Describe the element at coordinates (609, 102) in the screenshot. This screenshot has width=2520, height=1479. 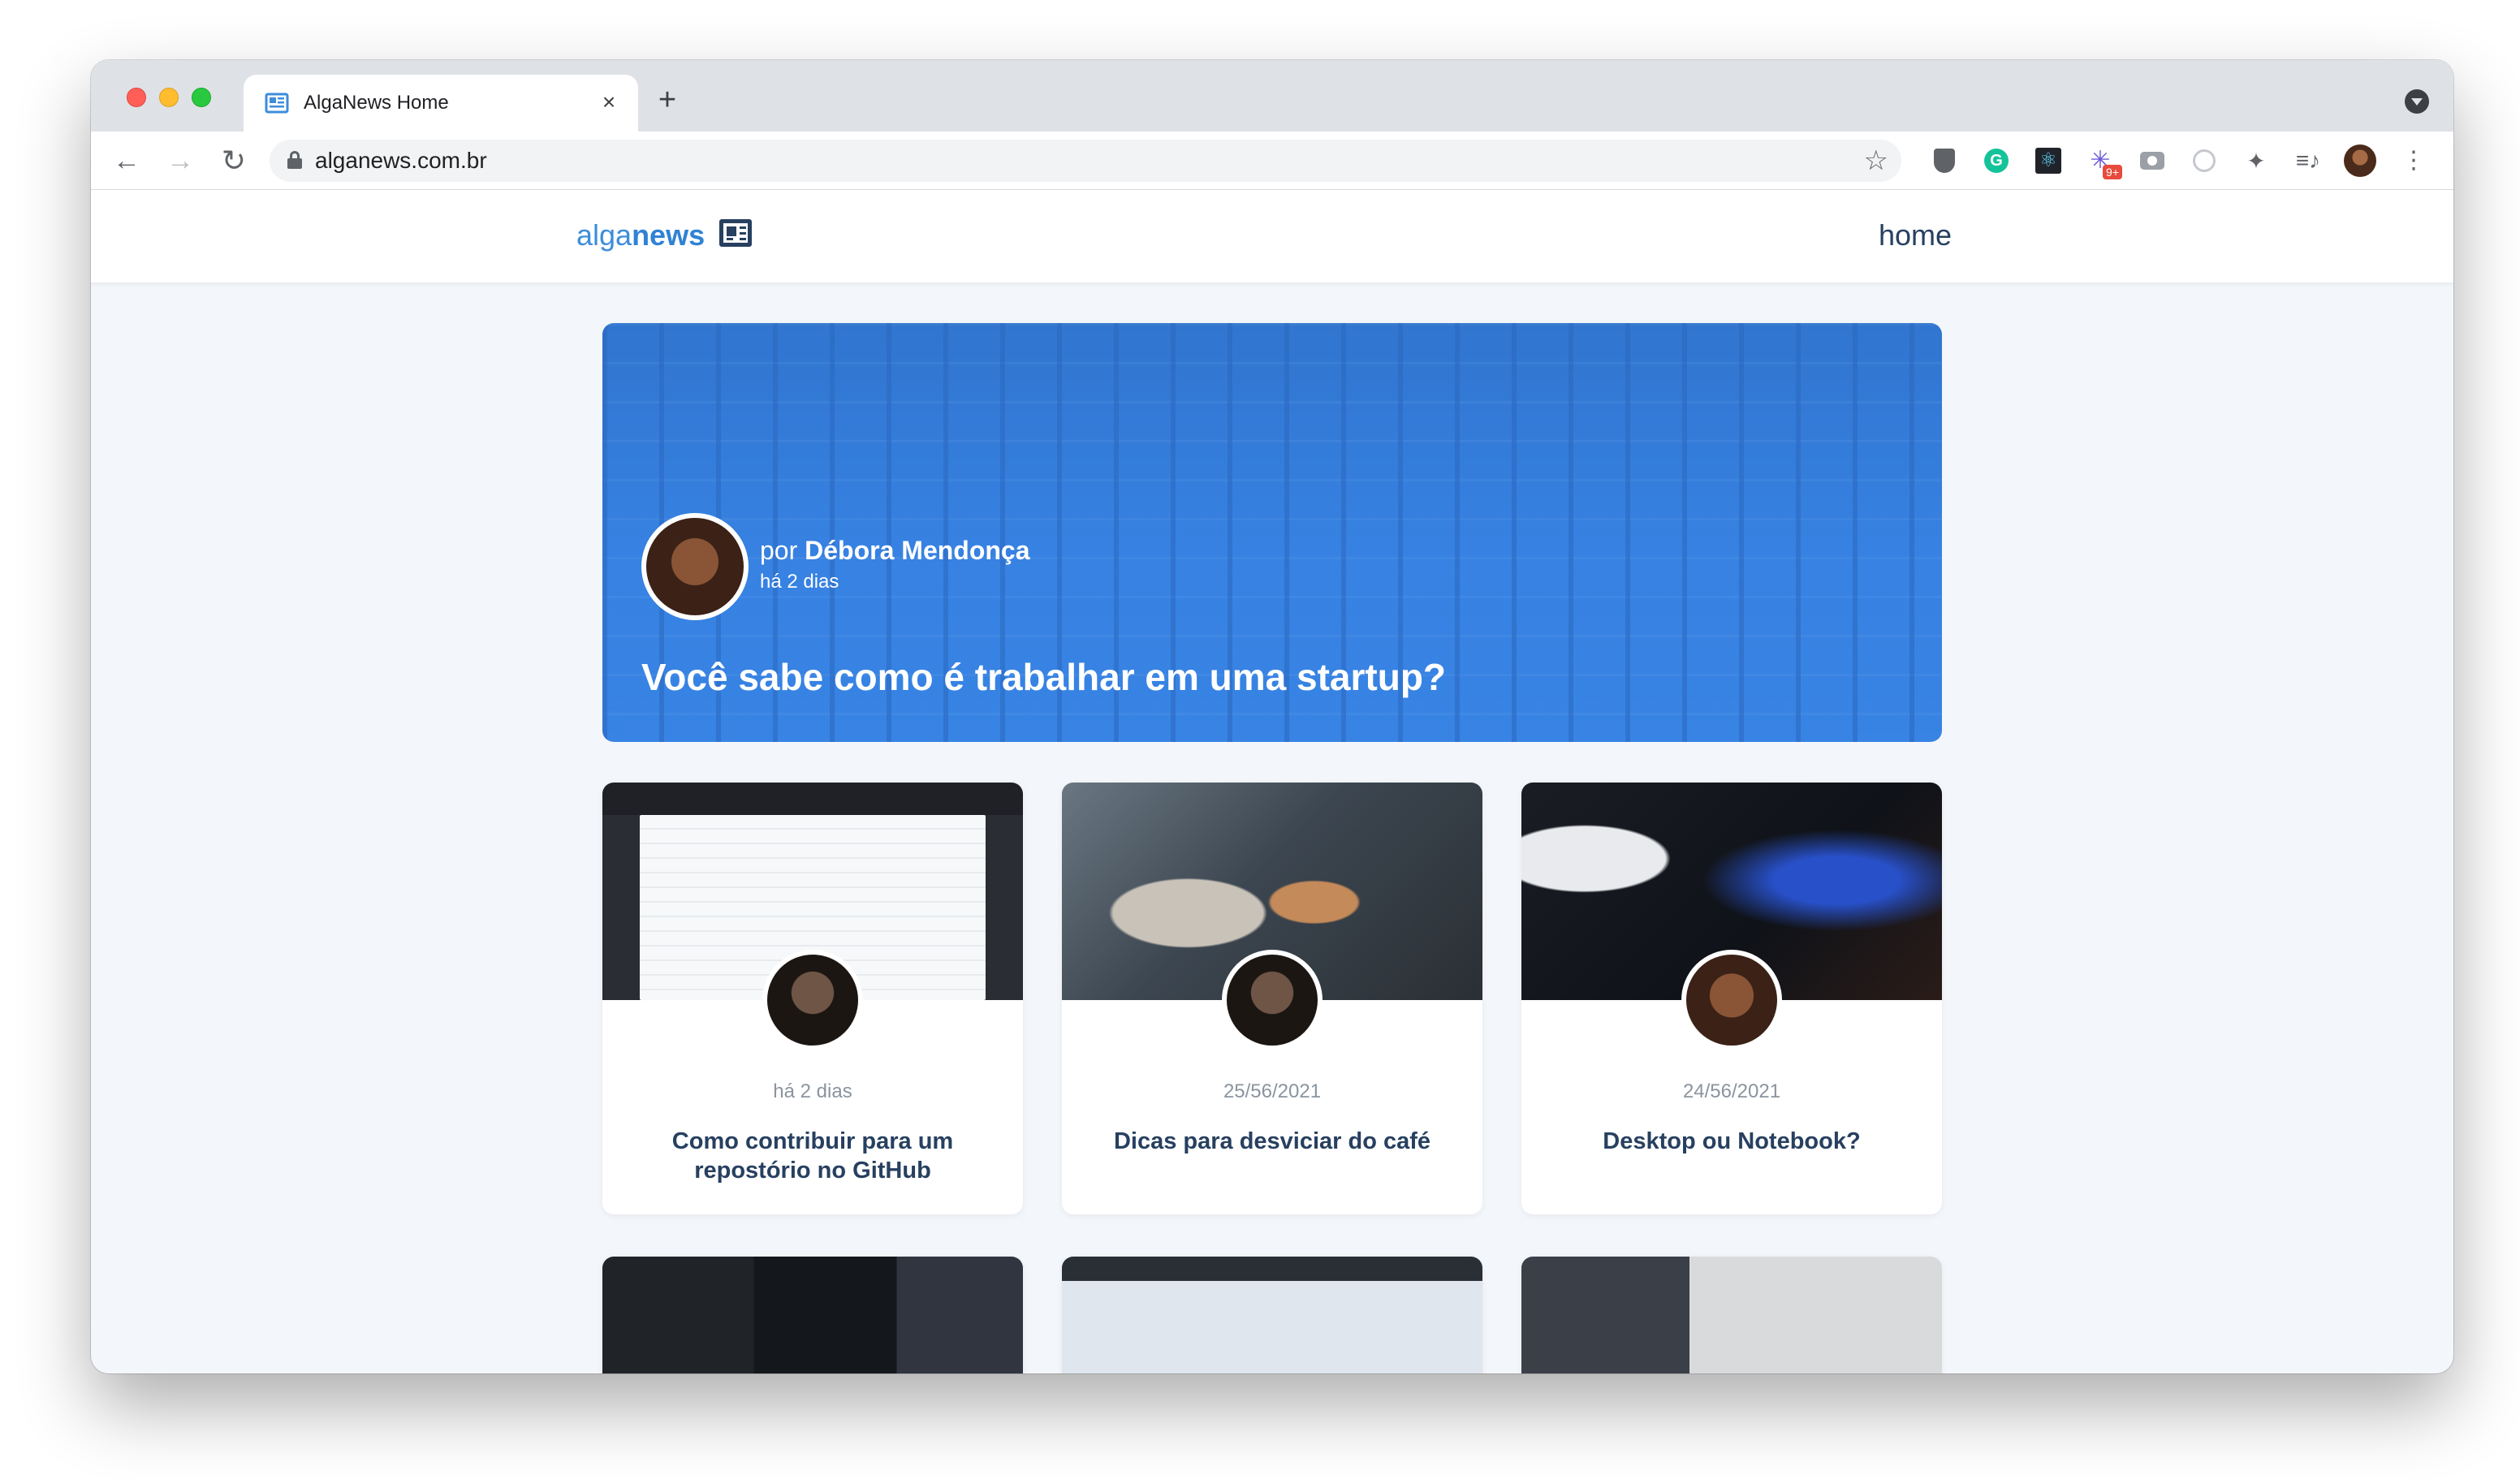
I see `tab-close-icon: ×` at that location.